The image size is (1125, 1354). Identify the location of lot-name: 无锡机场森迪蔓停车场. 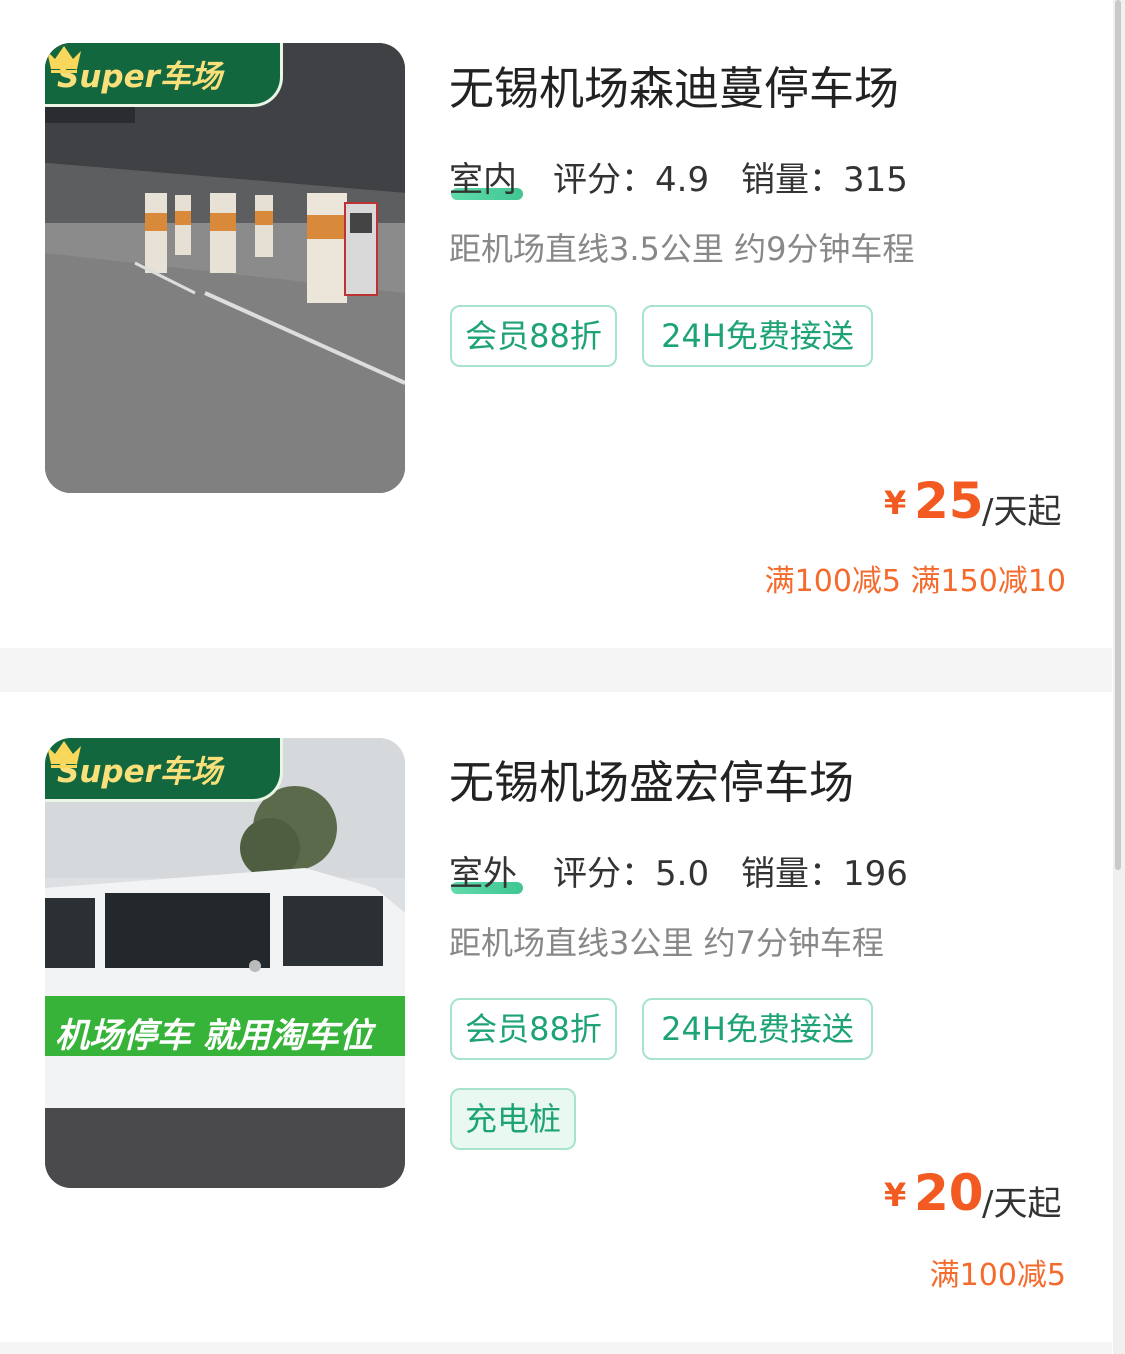
(674, 84).